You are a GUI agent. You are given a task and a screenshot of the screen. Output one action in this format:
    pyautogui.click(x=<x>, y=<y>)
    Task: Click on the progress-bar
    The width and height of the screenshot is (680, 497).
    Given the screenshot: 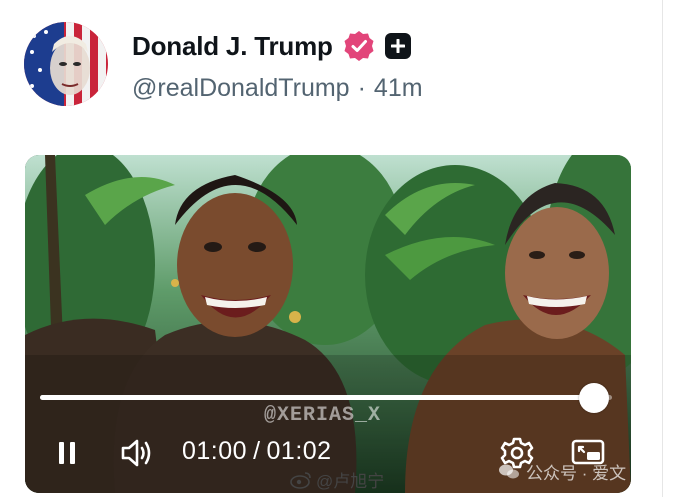 What is the action you would take?
    pyautogui.click(x=326, y=398)
    